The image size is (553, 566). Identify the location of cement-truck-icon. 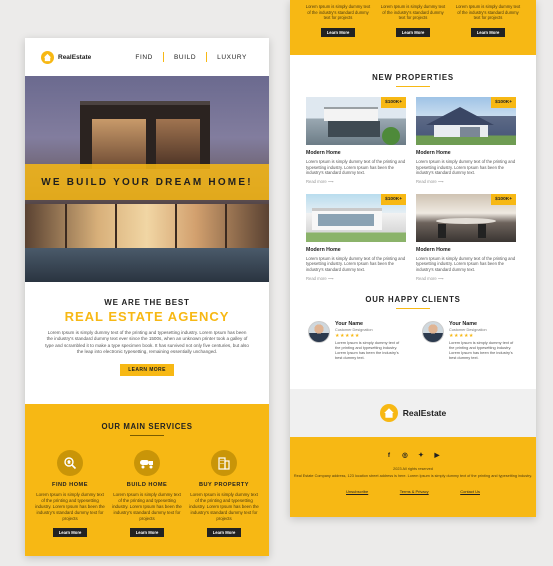
(147, 463).